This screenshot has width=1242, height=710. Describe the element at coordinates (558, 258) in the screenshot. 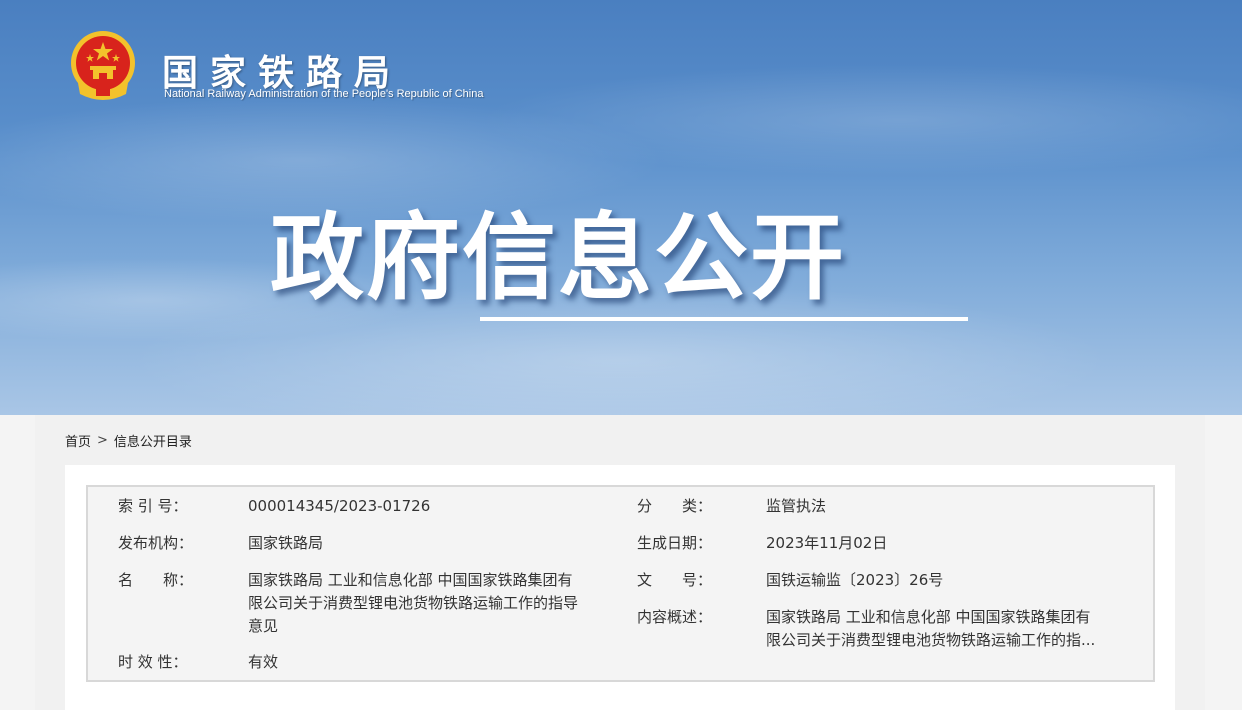

I see `page-title: 政府信息公开` at that location.